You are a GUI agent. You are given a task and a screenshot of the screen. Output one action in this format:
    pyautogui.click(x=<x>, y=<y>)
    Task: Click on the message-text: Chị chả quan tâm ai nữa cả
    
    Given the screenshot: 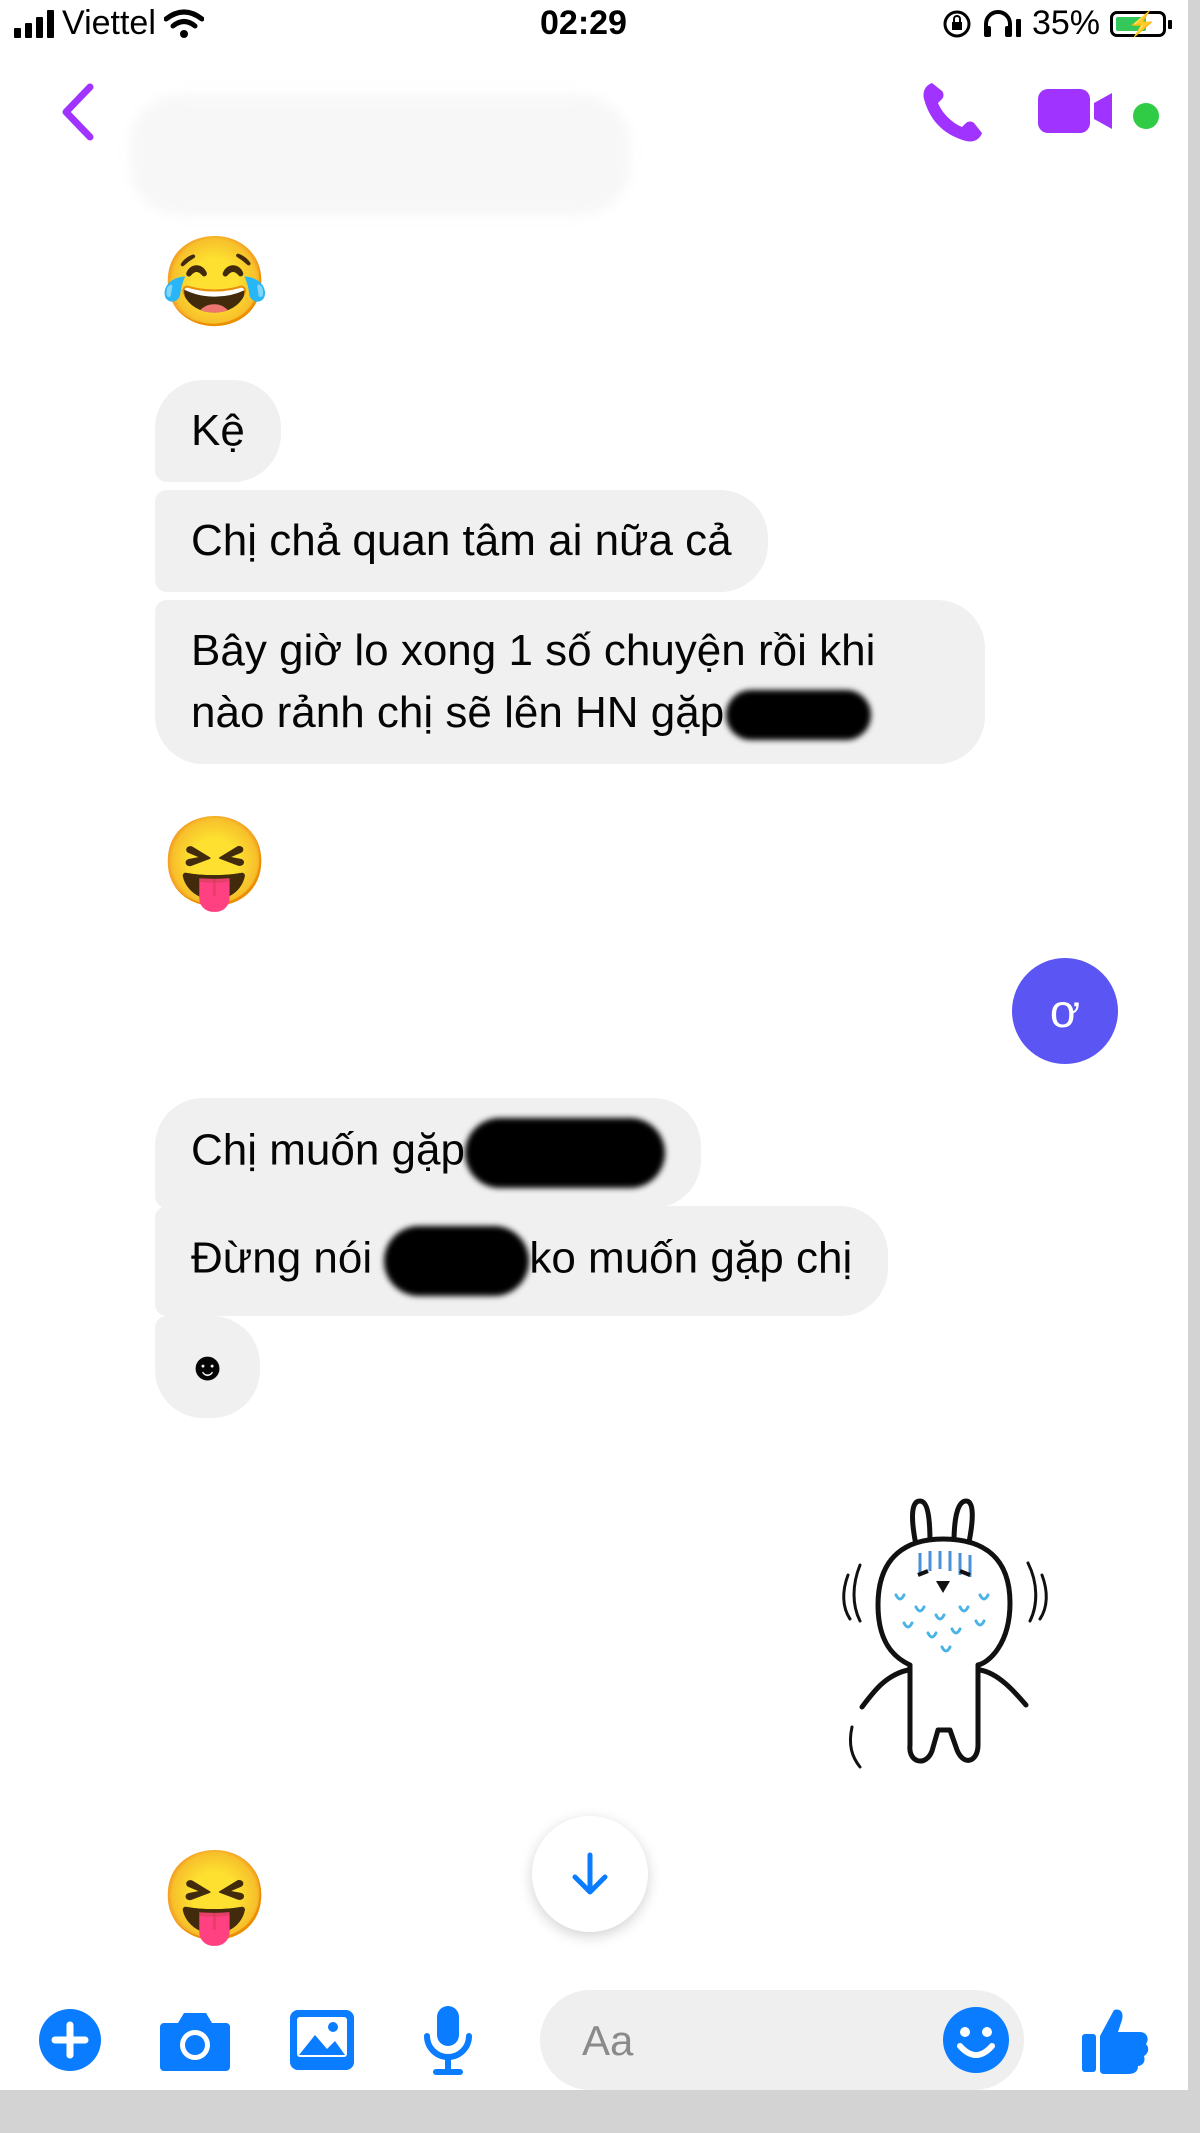 What is the action you would take?
    pyautogui.click(x=461, y=540)
    